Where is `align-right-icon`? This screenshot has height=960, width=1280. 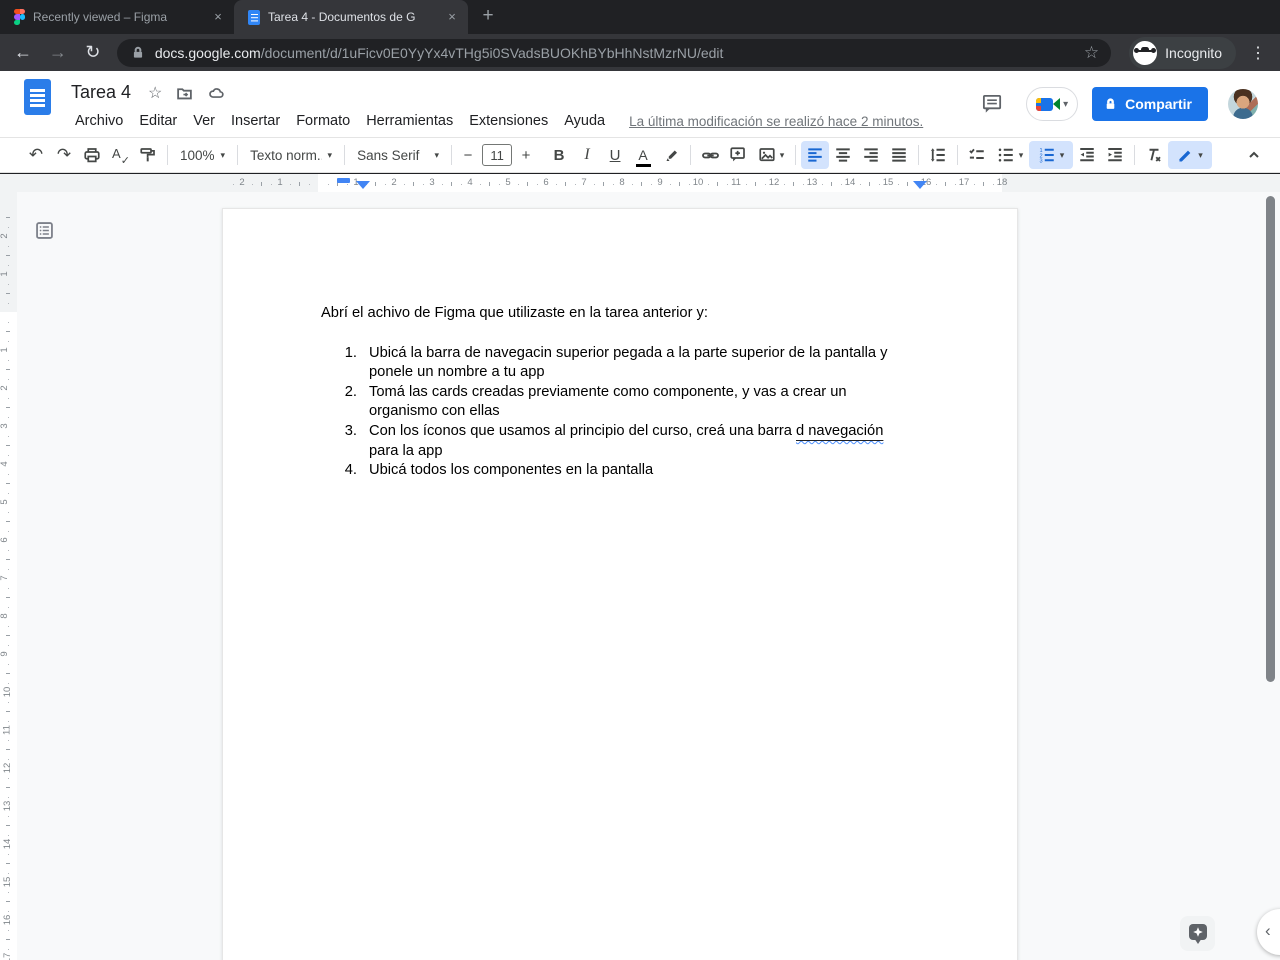 align-right-icon is located at coordinates (871, 155).